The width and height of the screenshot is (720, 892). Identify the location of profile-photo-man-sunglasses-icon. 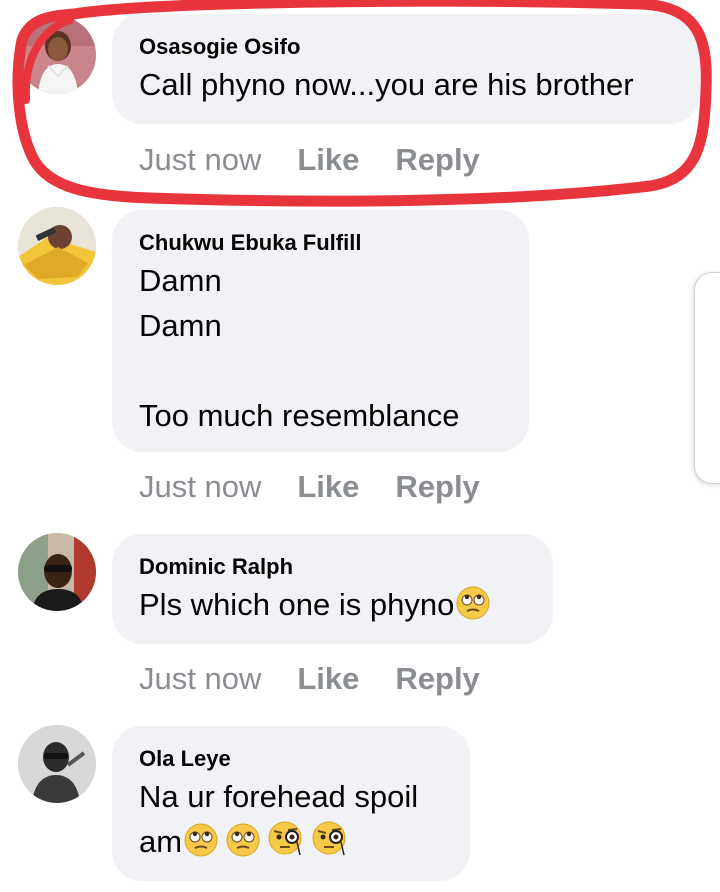
(57, 572).